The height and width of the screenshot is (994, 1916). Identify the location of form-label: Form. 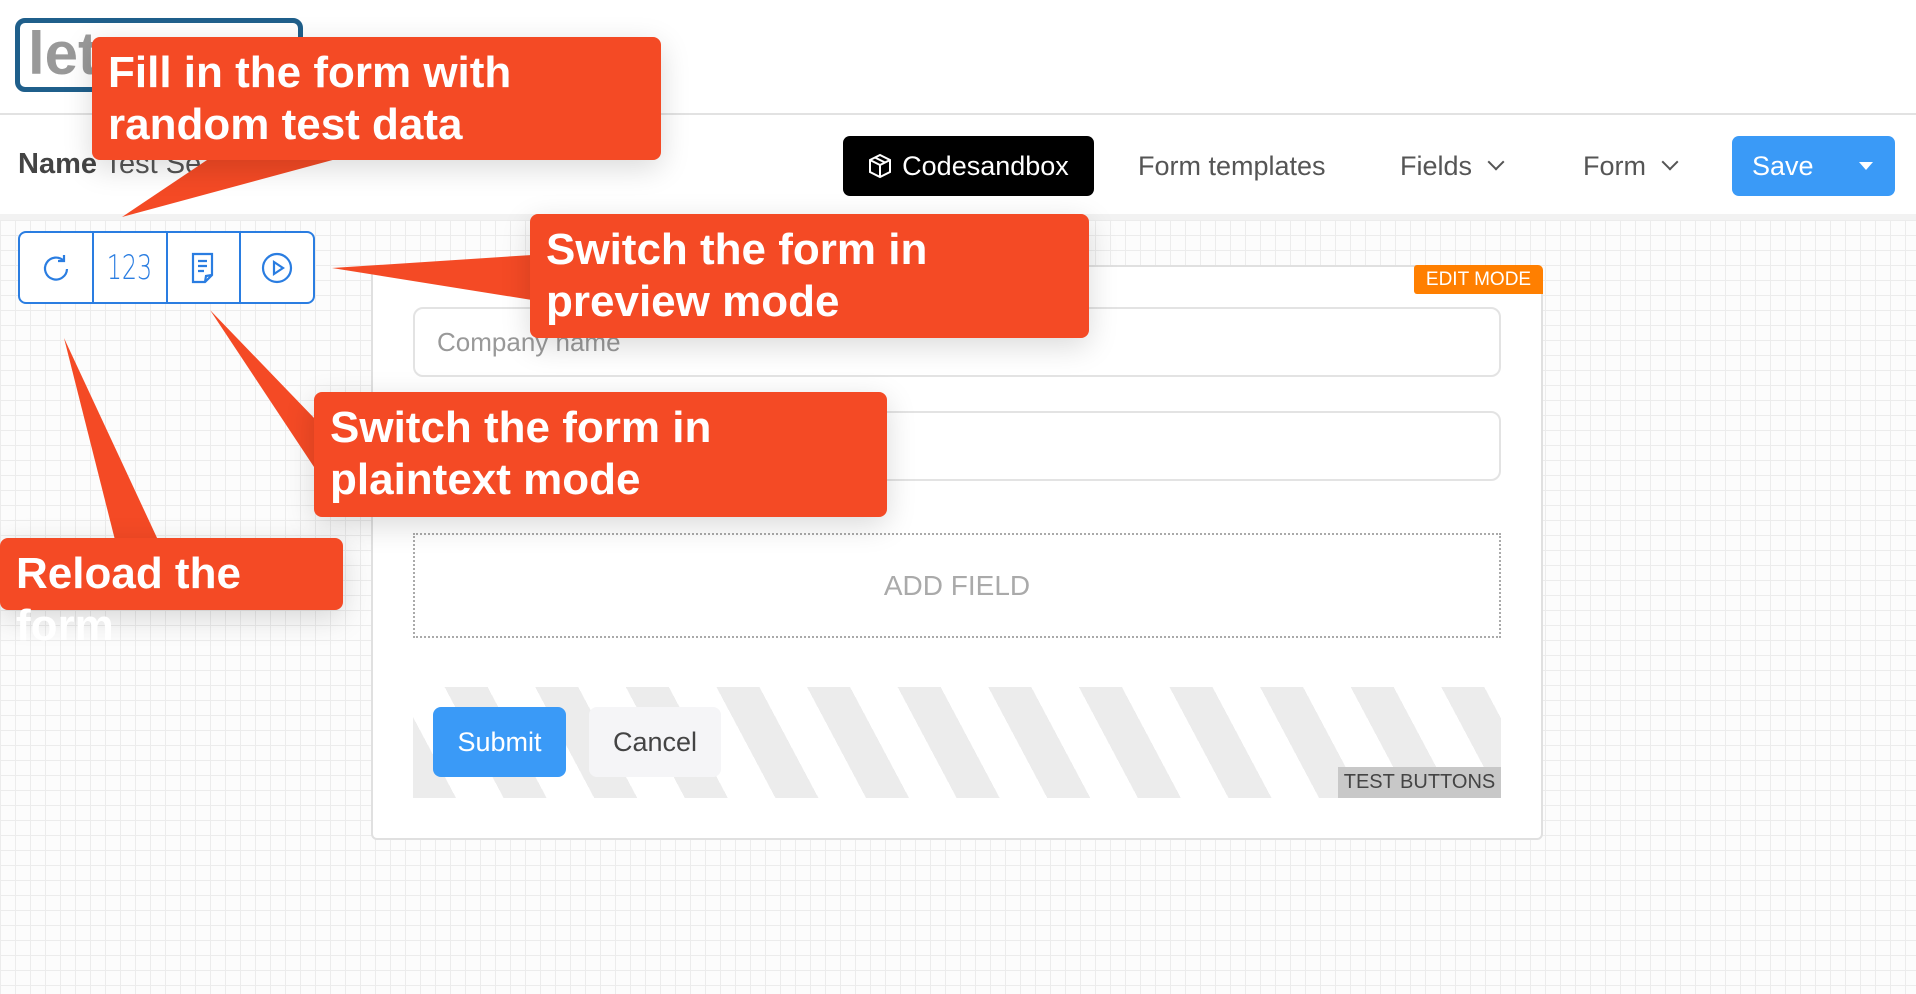
(1614, 165).